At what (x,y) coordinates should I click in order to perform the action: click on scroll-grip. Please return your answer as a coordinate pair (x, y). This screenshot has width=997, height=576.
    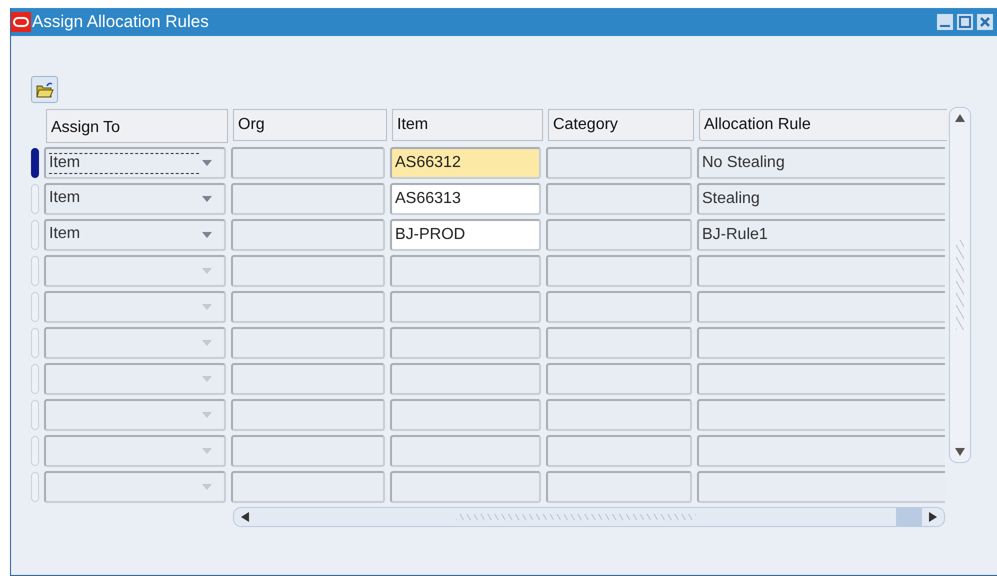
    Looking at the image, I should click on (960, 285).